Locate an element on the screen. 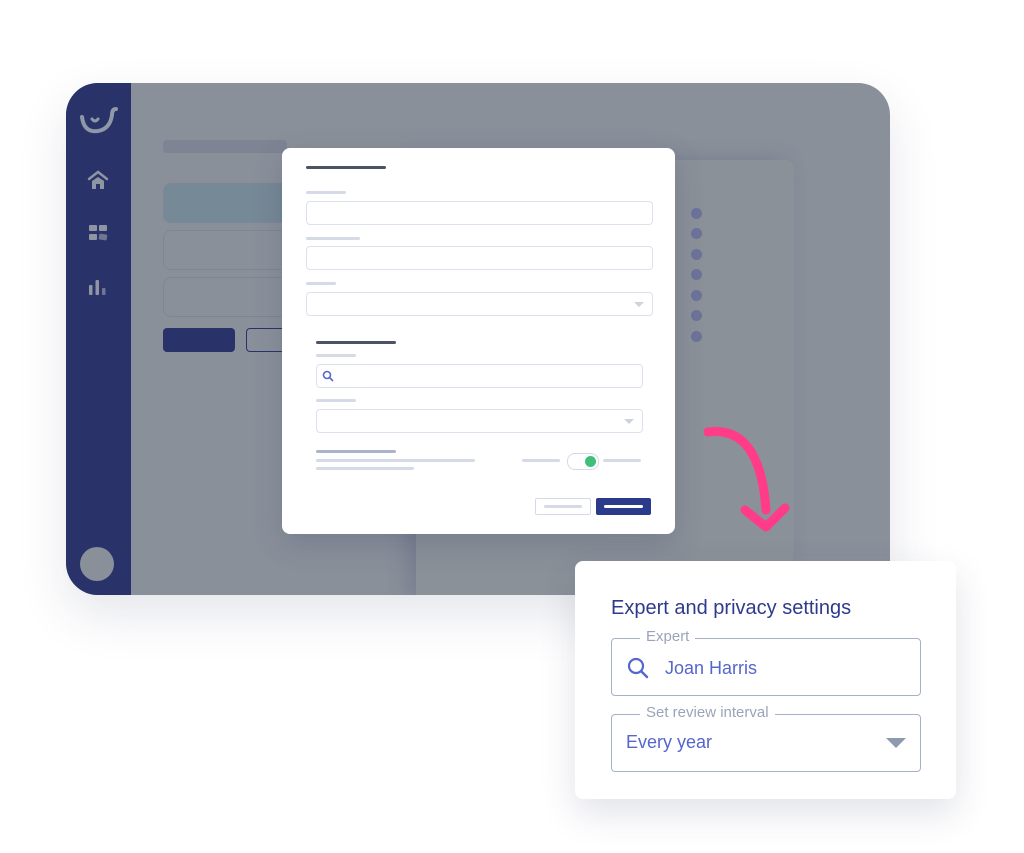 Image resolution: width=1024 pixels, height=853 pixels. review-interval-label: Set review interval is located at coordinates (707, 712).